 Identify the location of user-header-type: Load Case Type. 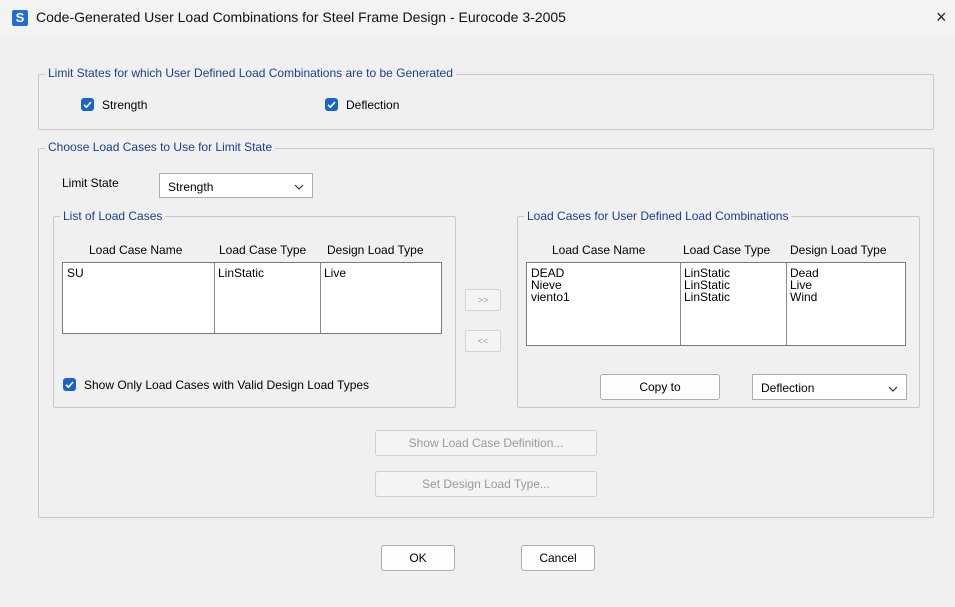
(727, 250).